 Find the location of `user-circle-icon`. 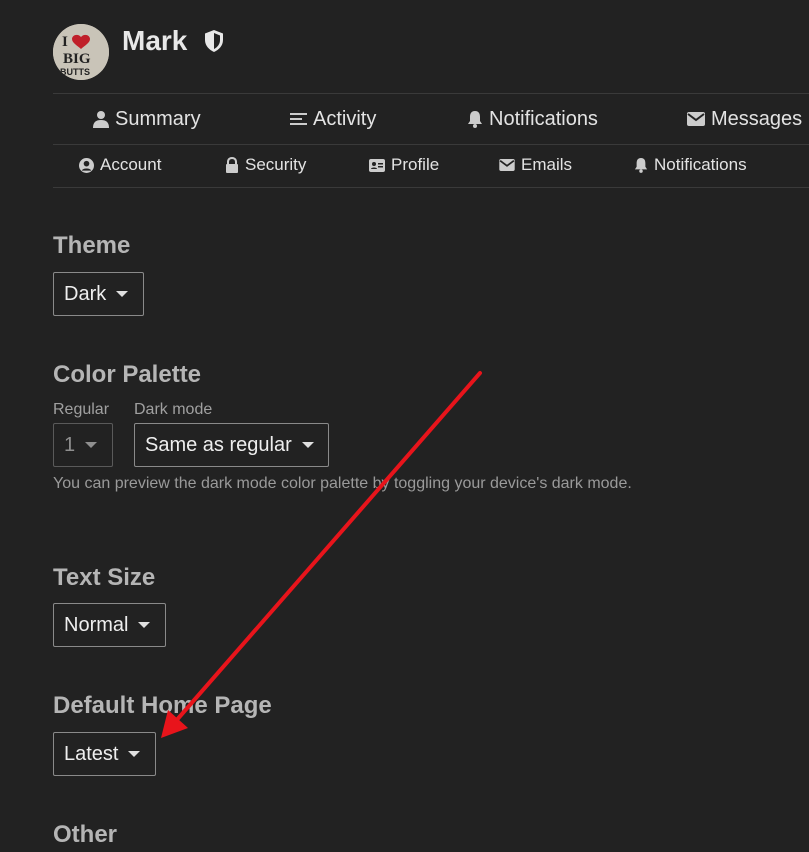

user-circle-icon is located at coordinates (86, 165).